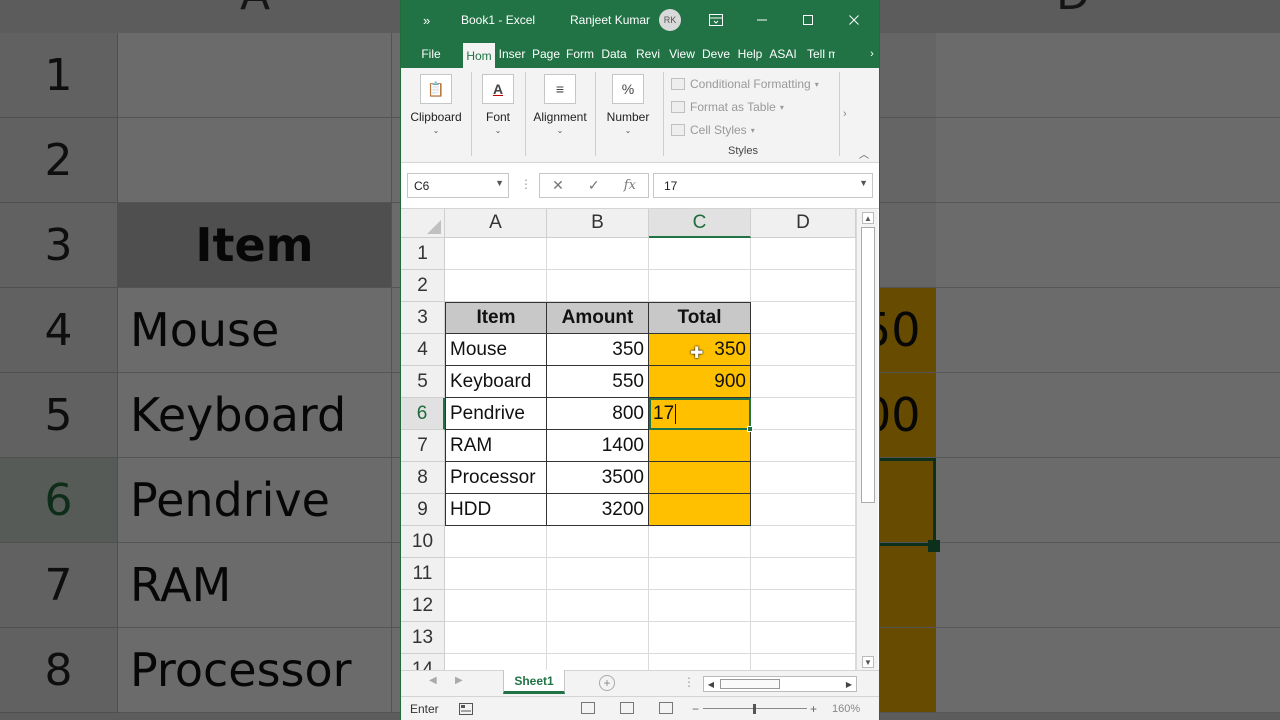 The width and height of the screenshot is (1280, 720). I want to click on column-header-d: D, so click(803, 223).